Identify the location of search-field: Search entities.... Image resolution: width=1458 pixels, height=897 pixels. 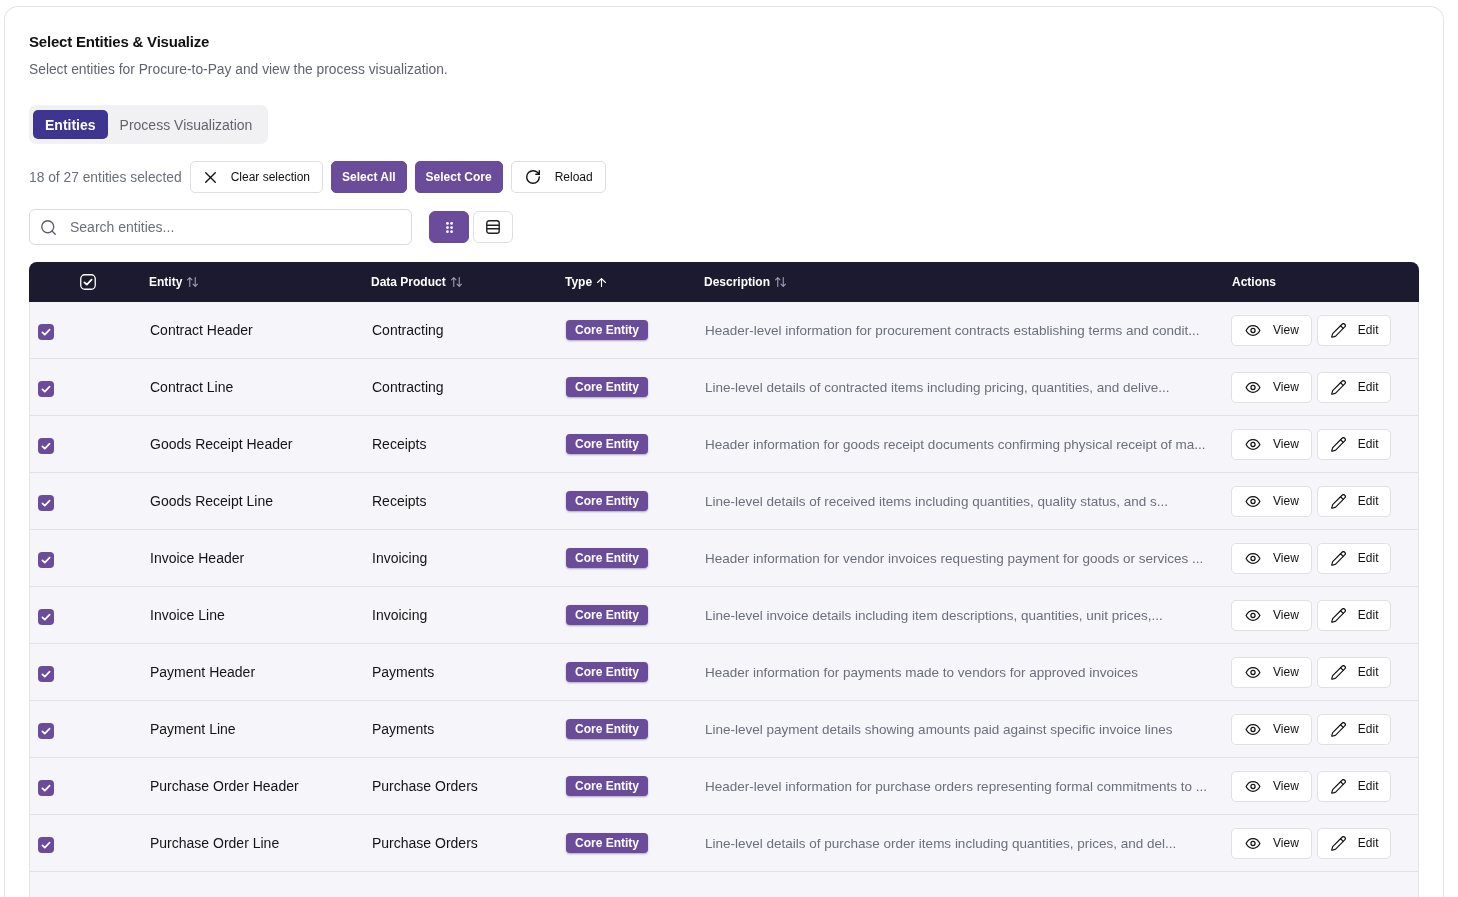
(220, 227).